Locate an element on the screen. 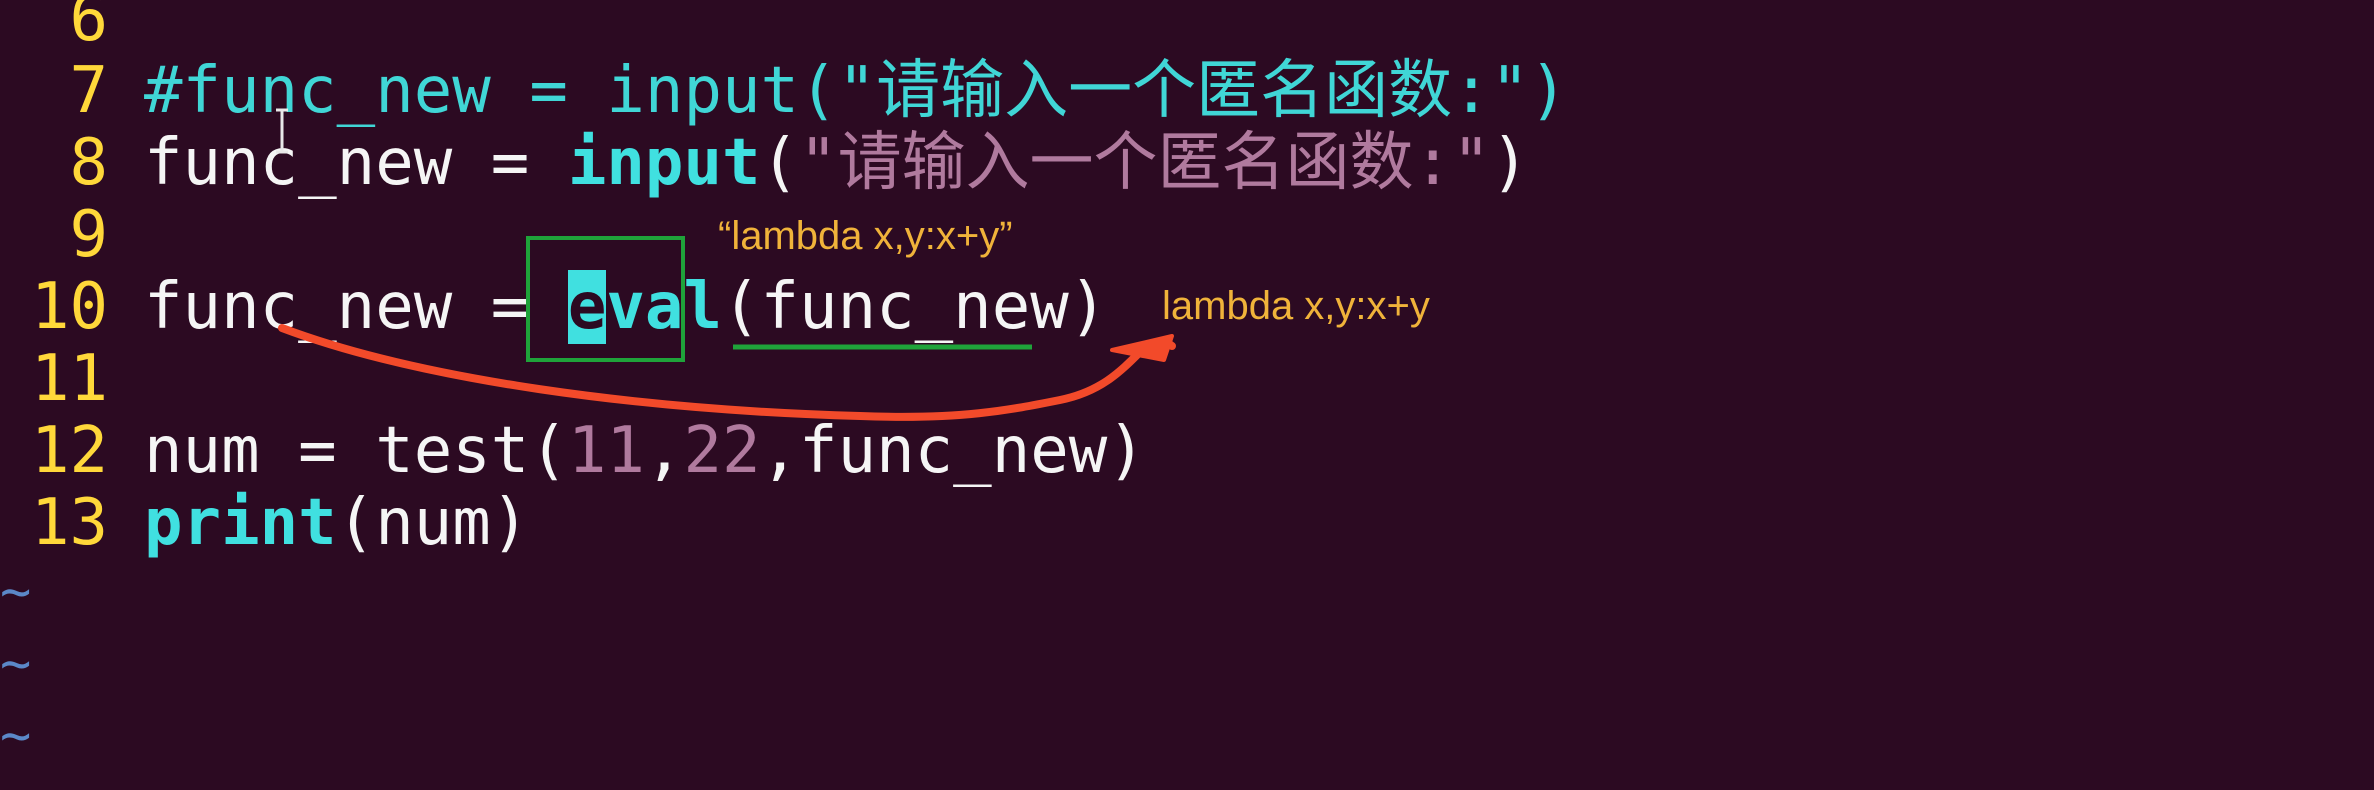  annotation-quoted-lambda: “lambda x,y:x+y” is located at coordinates (865, 236).